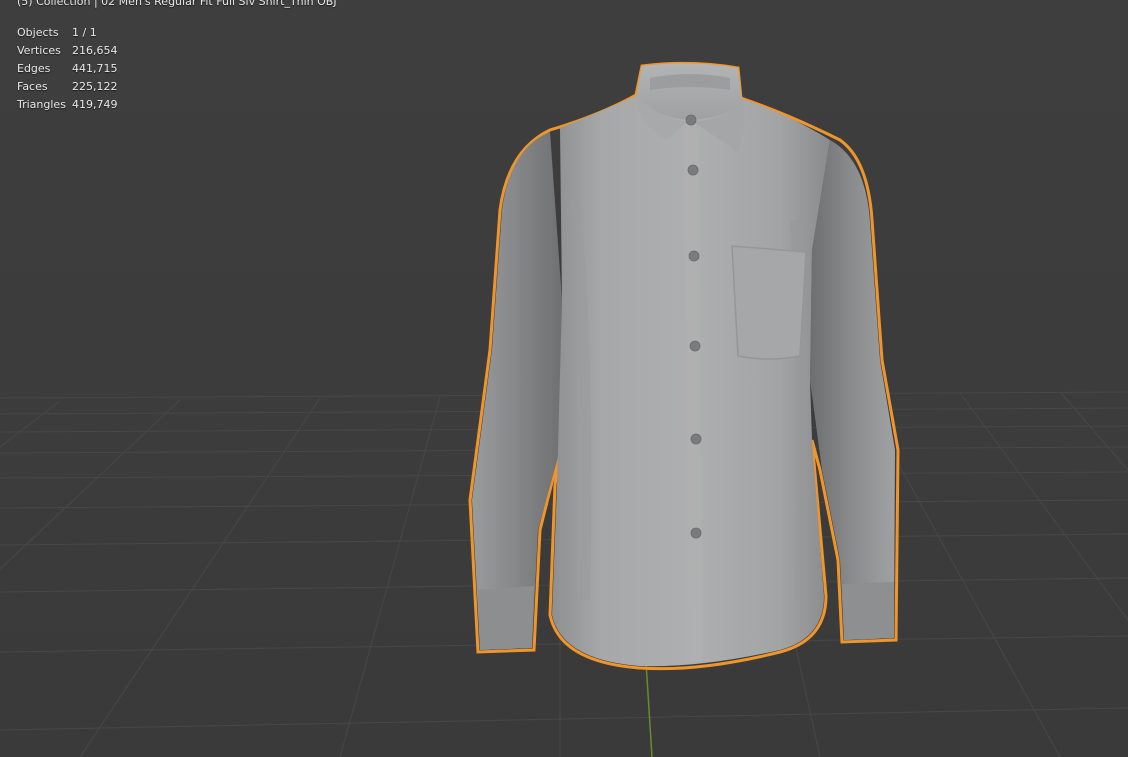 The image size is (1128, 757). I want to click on stat-value: 216,654, so click(95, 50).